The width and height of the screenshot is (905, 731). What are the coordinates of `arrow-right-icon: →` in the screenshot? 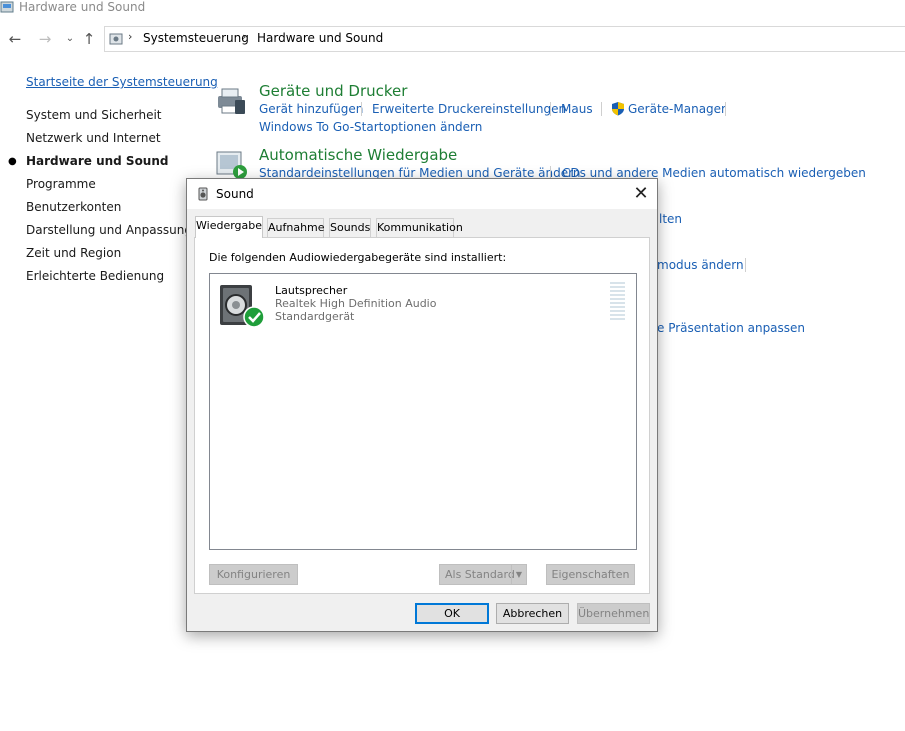 It's located at (45, 39).